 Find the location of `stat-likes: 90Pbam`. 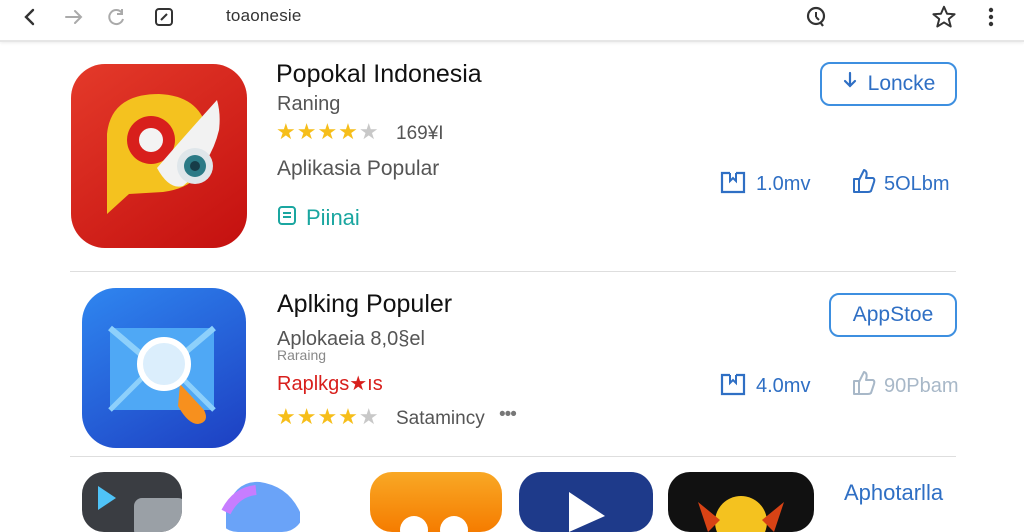

stat-likes: 90Pbam is located at coordinates (904, 386).